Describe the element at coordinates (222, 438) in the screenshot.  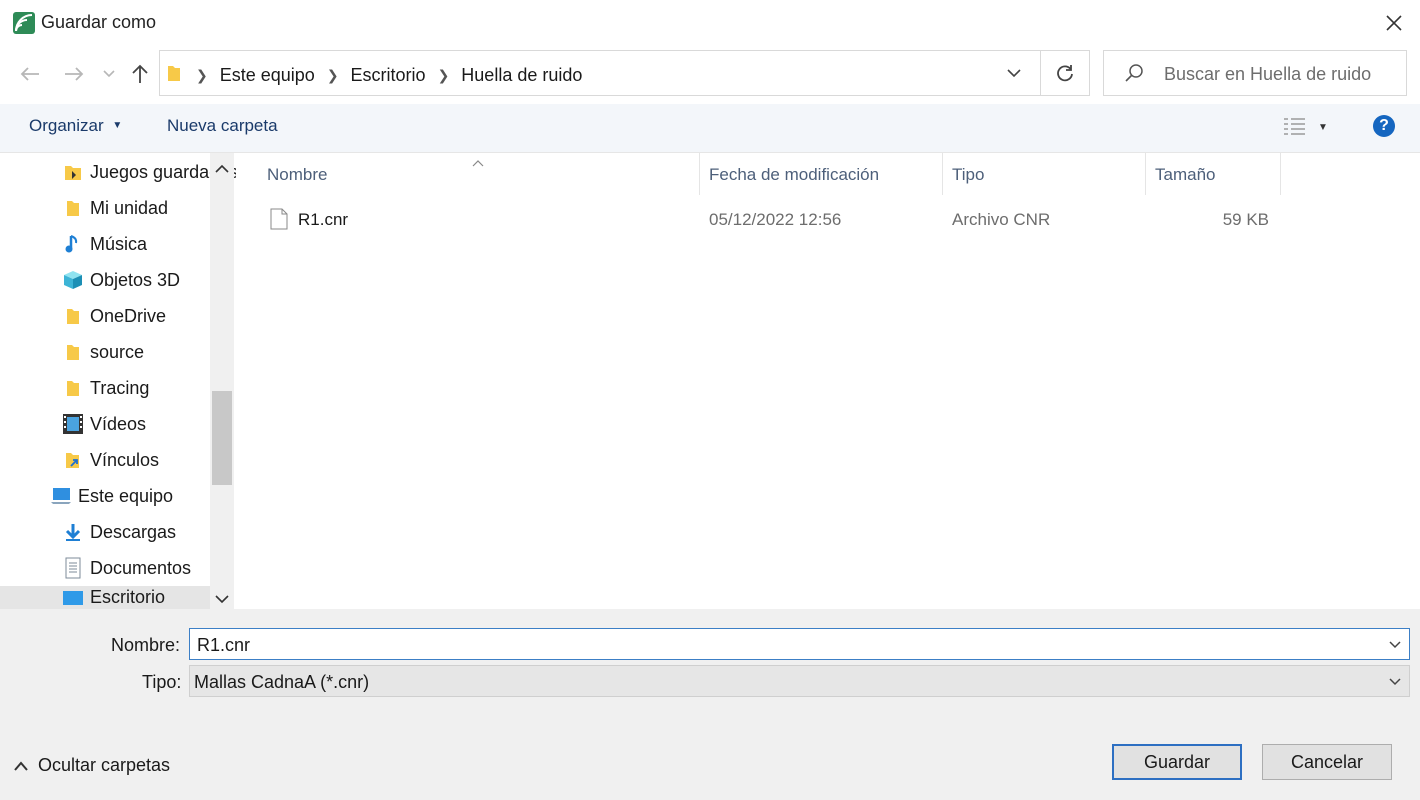
I see `scroll-thumb` at that location.